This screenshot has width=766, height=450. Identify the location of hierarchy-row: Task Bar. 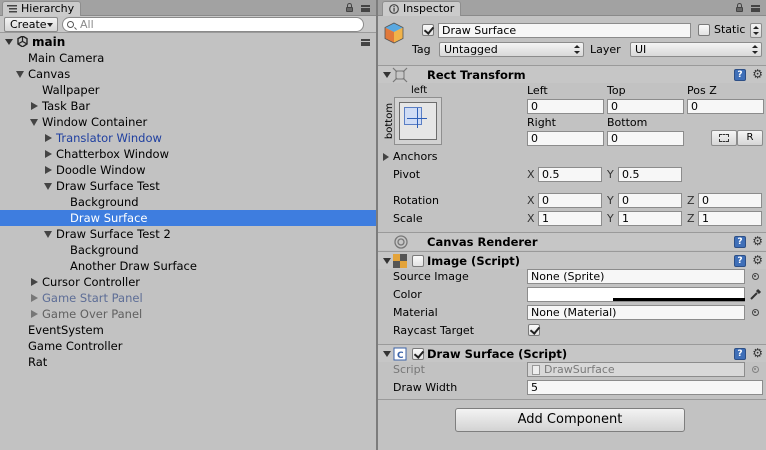
(188, 106).